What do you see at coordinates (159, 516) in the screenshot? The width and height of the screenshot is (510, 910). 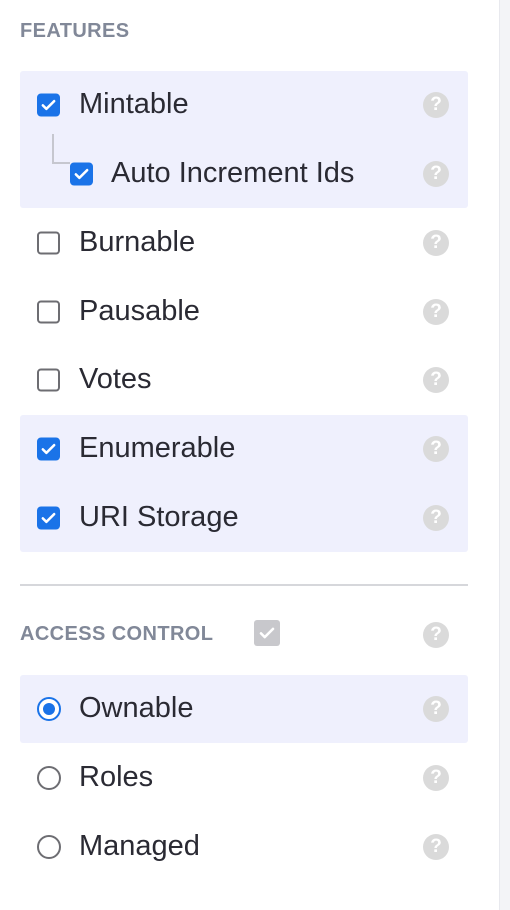 I see `uri-storage-label: URI Storage` at bounding box center [159, 516].